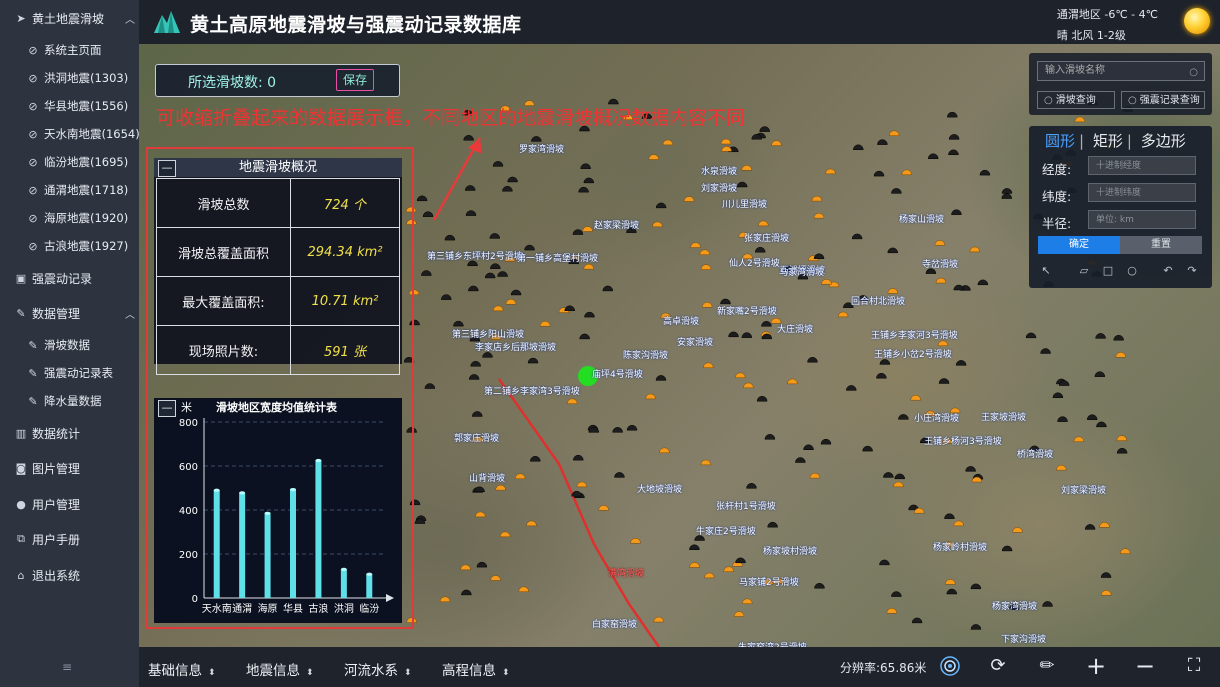  Describe the element at coordinates (616, 224) in the screenshot. I see `map-label: 赵家梁滑坡` at that location.